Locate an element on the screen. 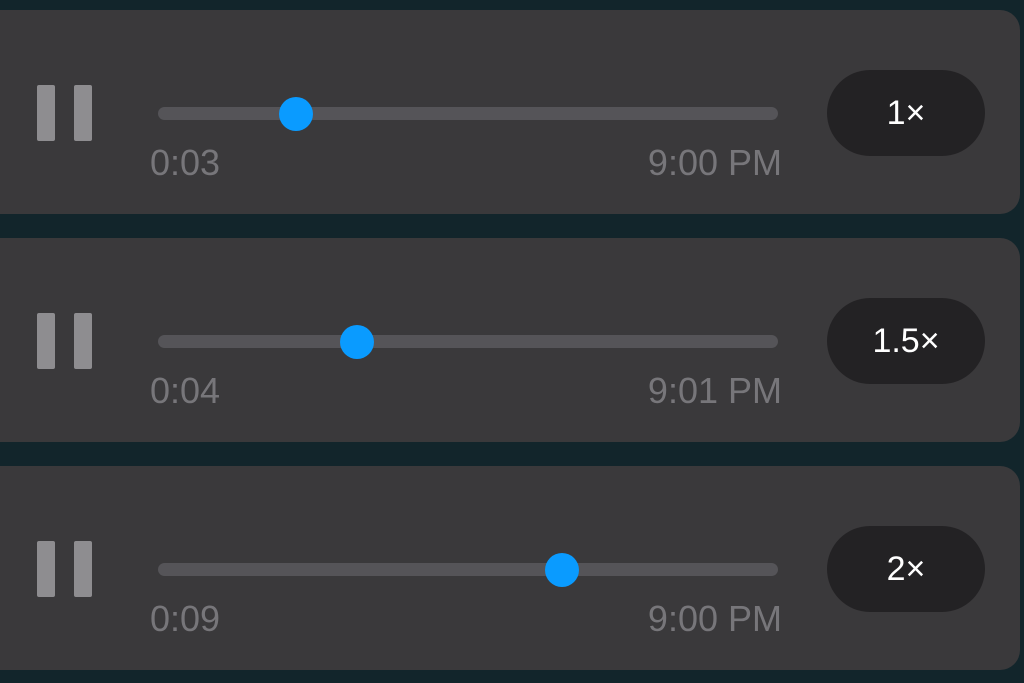  elapsed-time: 0:03 is located at coordinates (185, 162).